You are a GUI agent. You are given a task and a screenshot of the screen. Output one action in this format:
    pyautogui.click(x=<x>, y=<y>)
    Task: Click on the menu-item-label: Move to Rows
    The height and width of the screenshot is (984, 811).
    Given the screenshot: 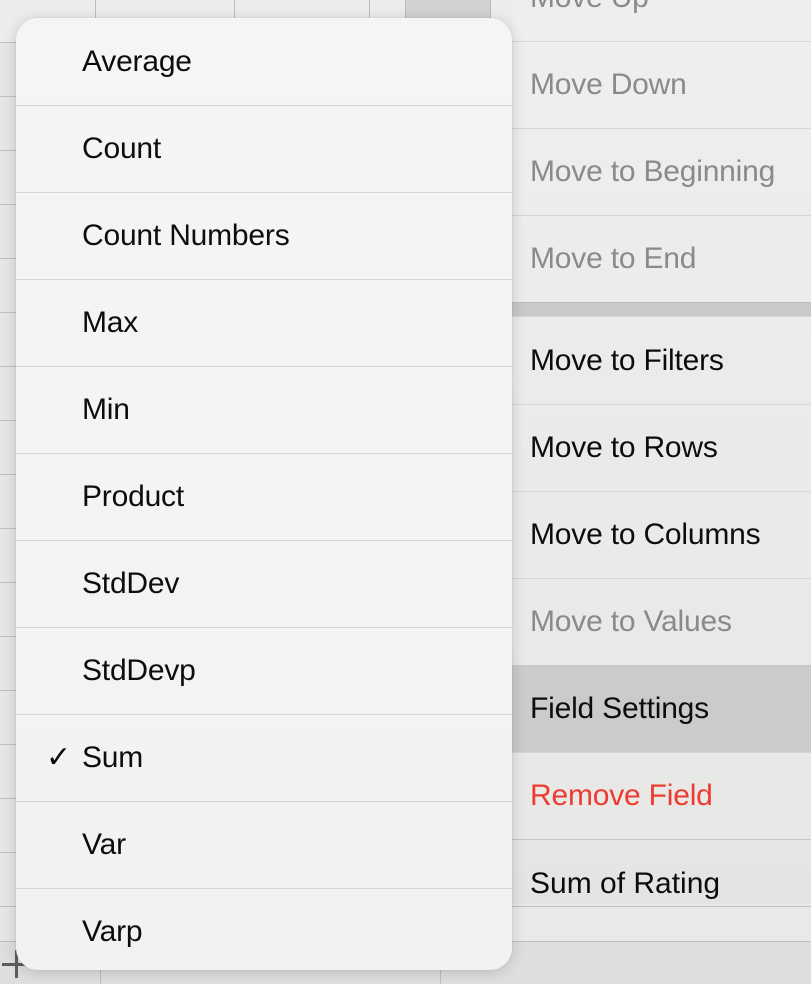 What is the action you would take?
    pyautogui.click(x=624, y=447)
    